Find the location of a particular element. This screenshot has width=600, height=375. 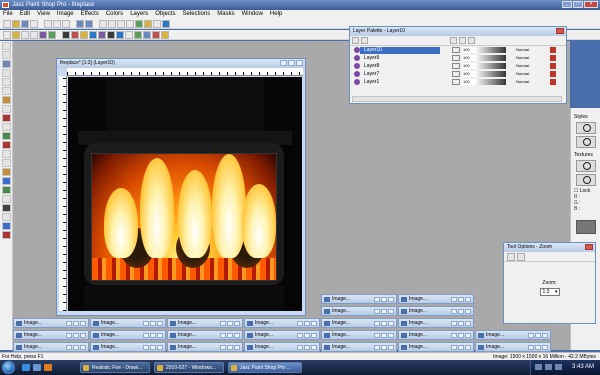

blend-icon is located at coordinates (471, 40).